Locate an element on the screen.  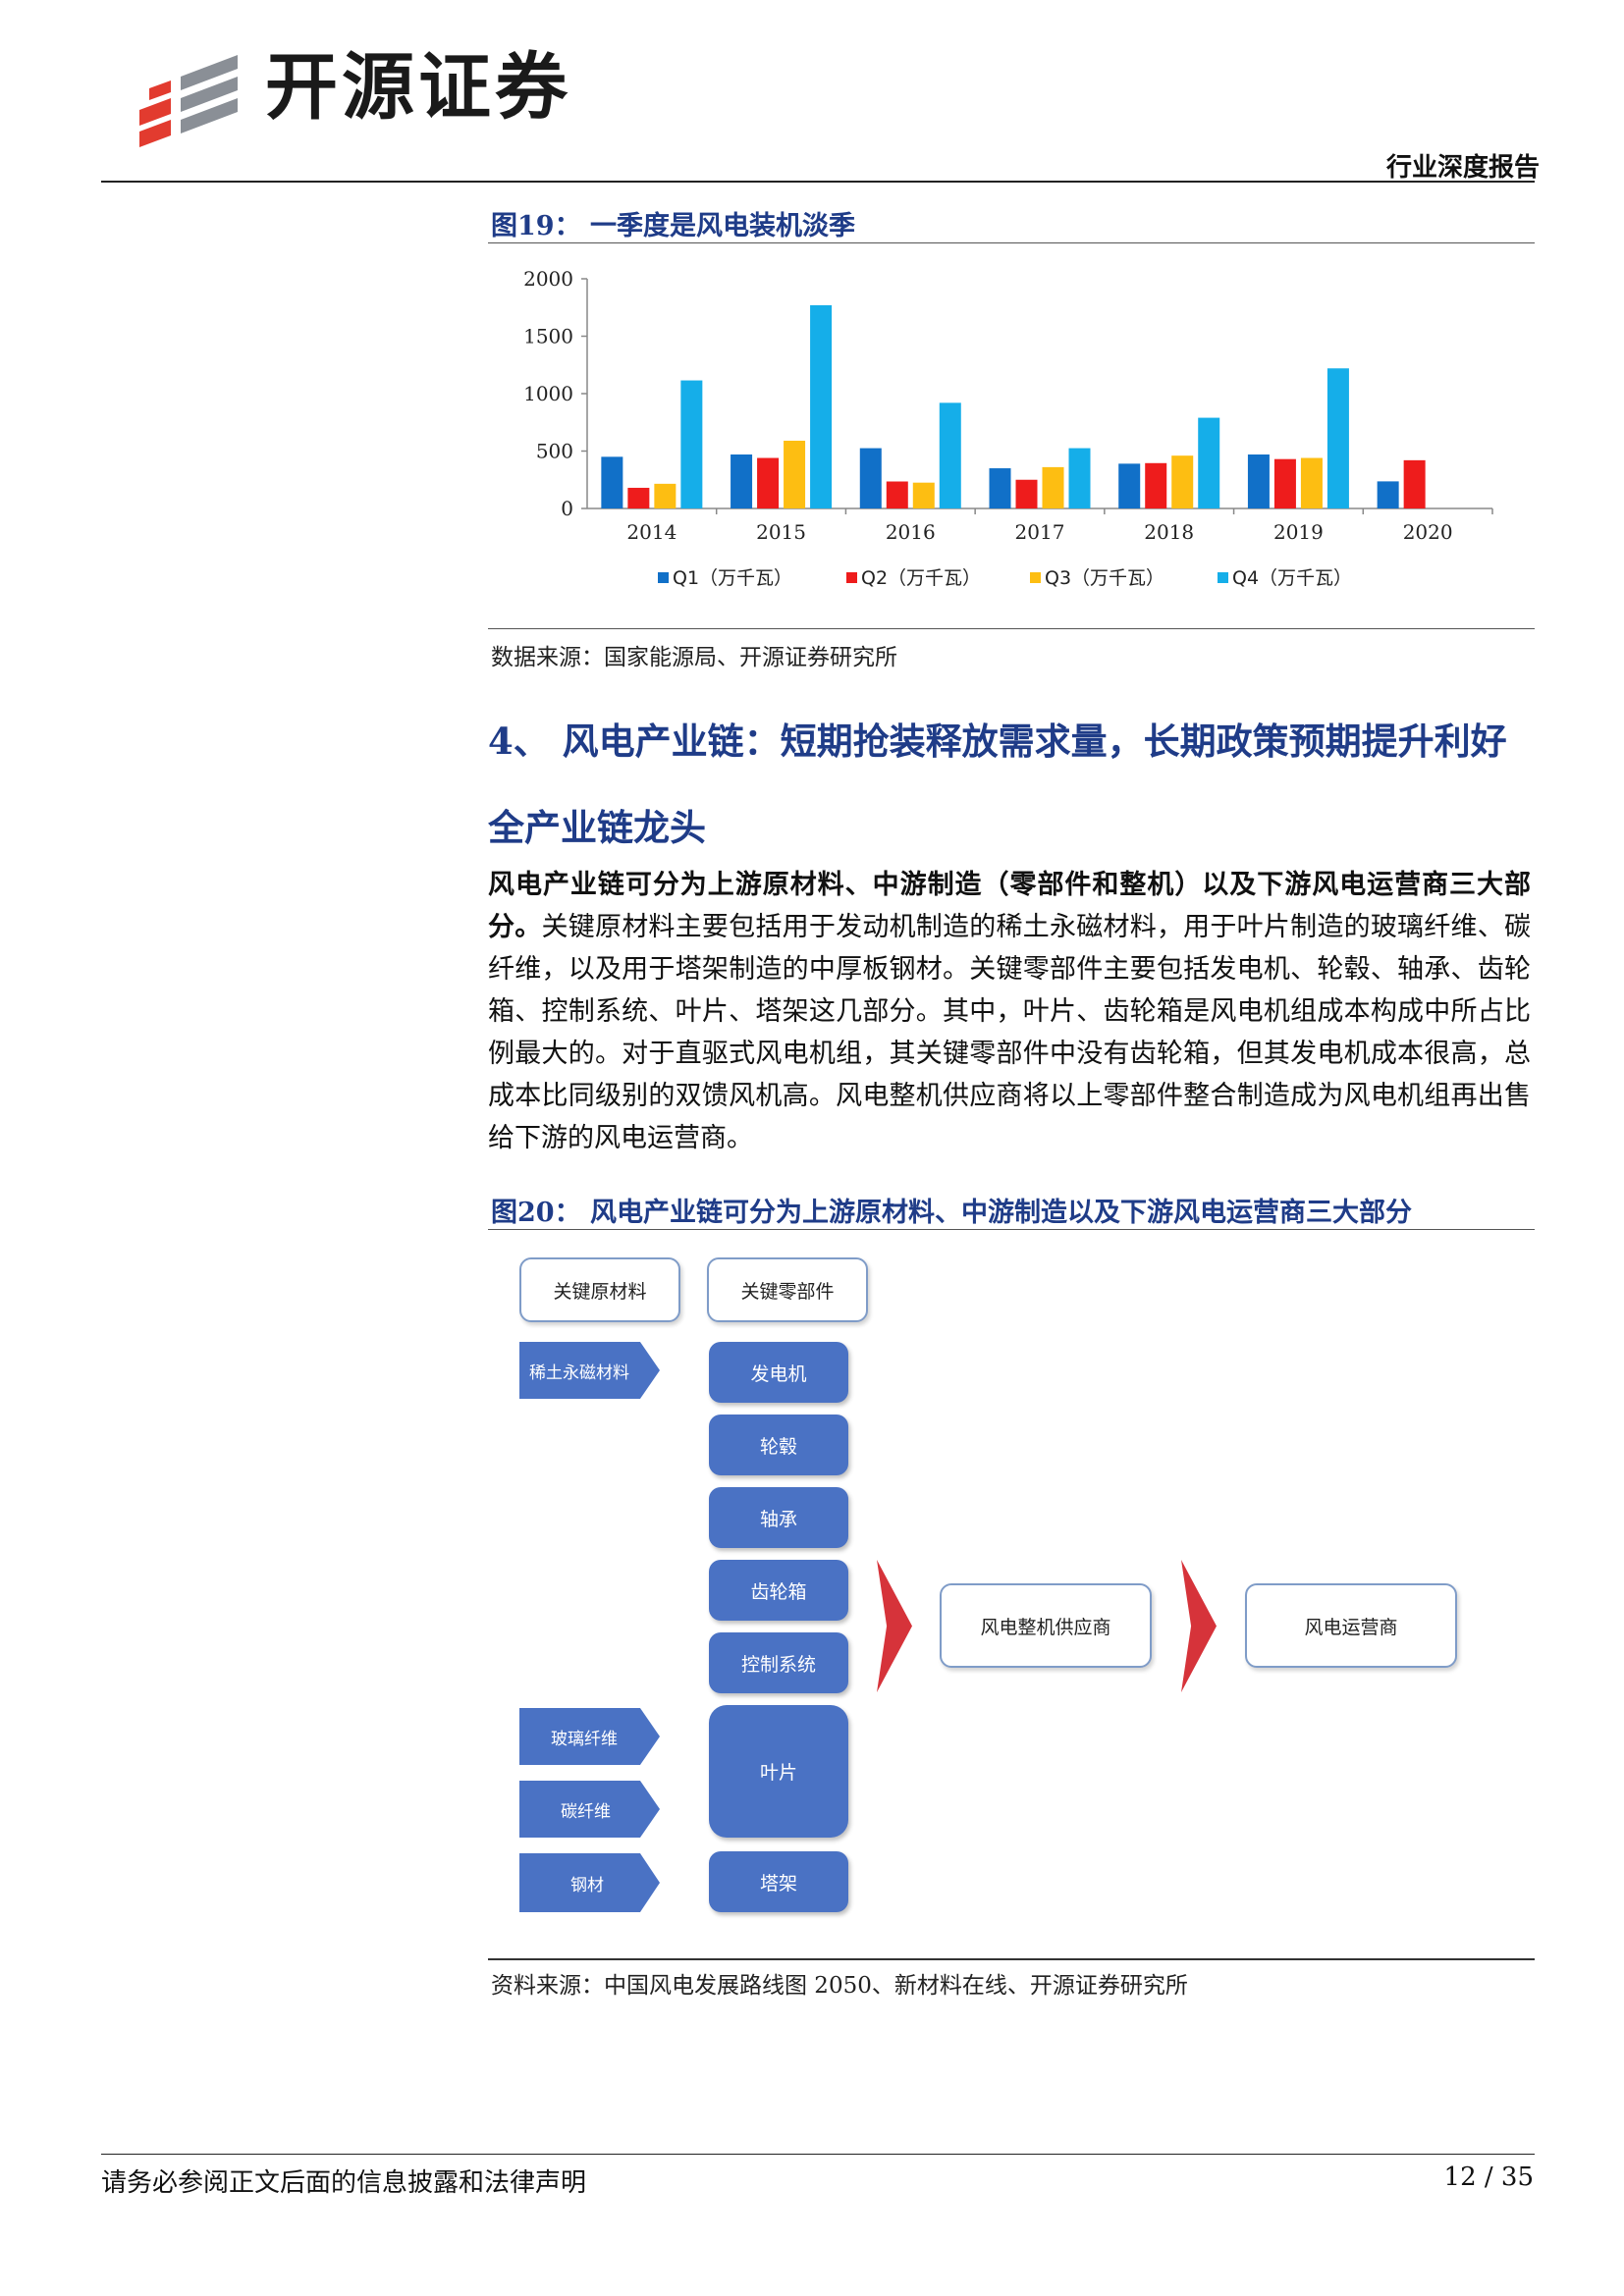
bar-2016-q1 is located at coordinates (870, 478).